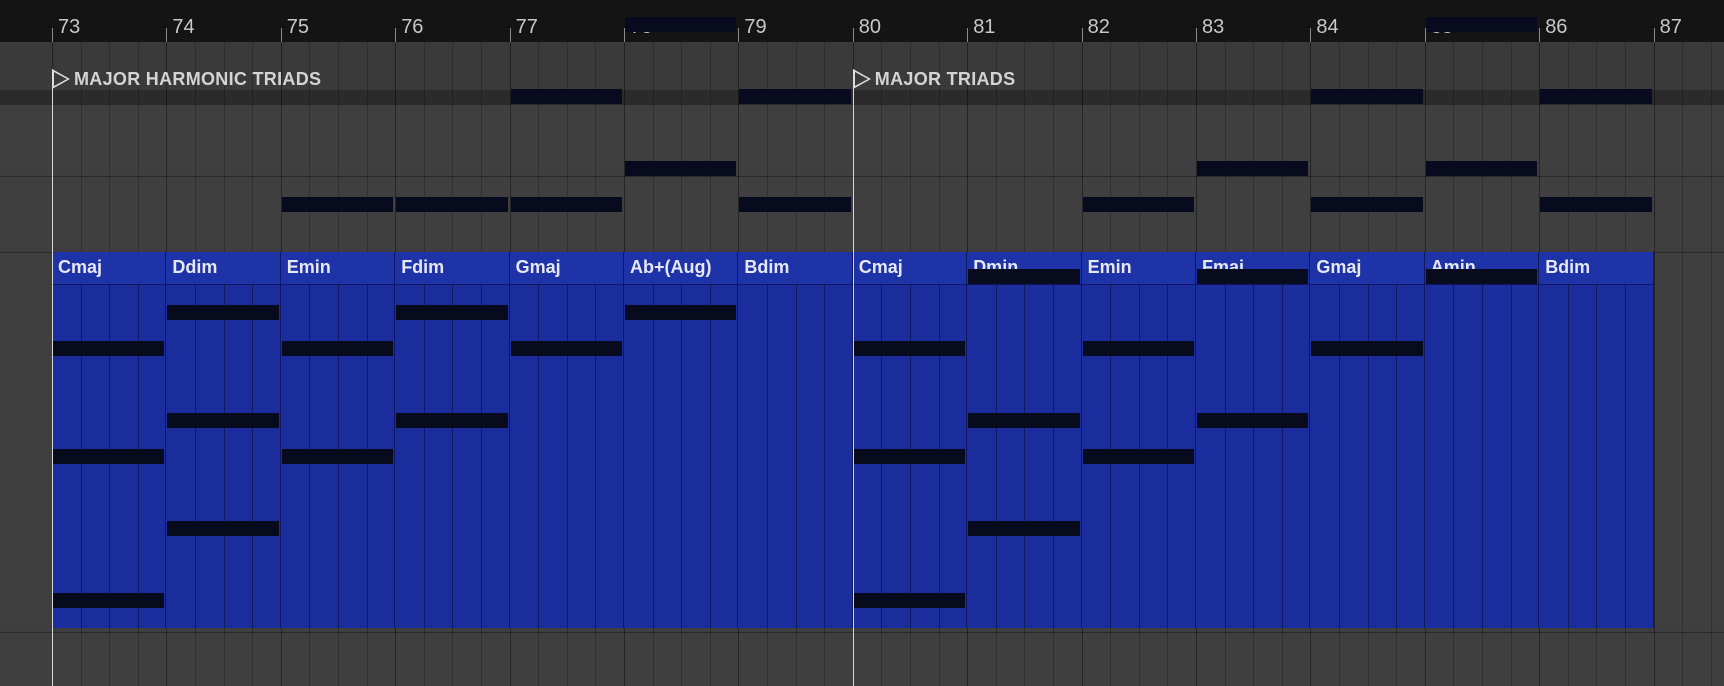 The image size is (1724, 686). I want to click on midi-clip: Amin, so click(1482, 322).